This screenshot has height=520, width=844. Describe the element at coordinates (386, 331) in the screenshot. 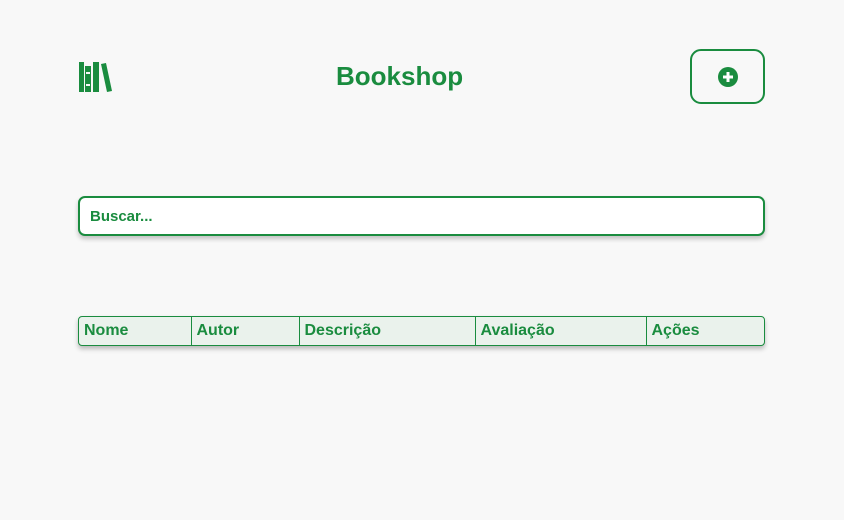

I see `column-header-descricao: Descrição` at that location.